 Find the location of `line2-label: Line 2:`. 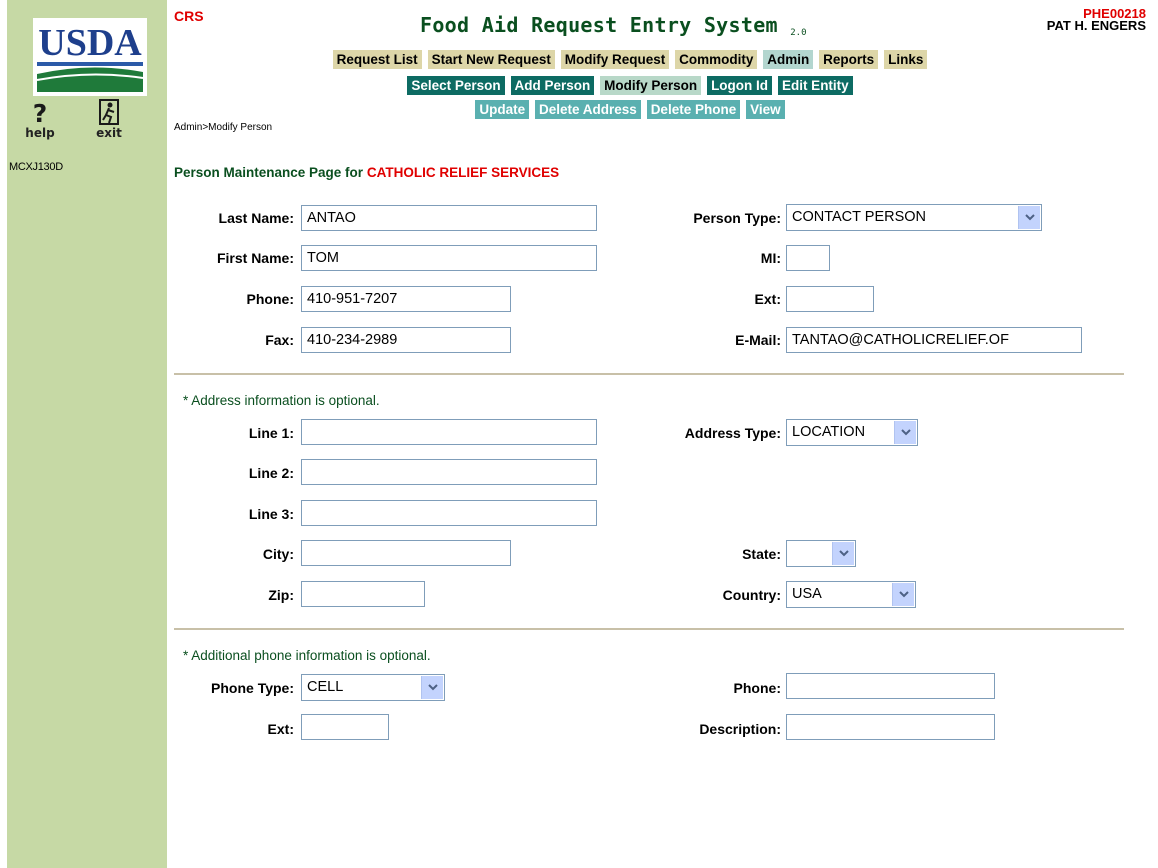

line2-label: Line 2: is located at coordinates (271, 473).